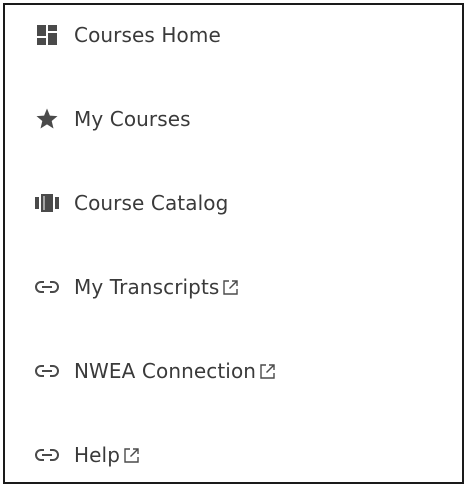  What do you see at coordinates (233, 119) in the screenshot?
I see `nav-item-my-courses: My Courses` at bounding box center [233, 119].